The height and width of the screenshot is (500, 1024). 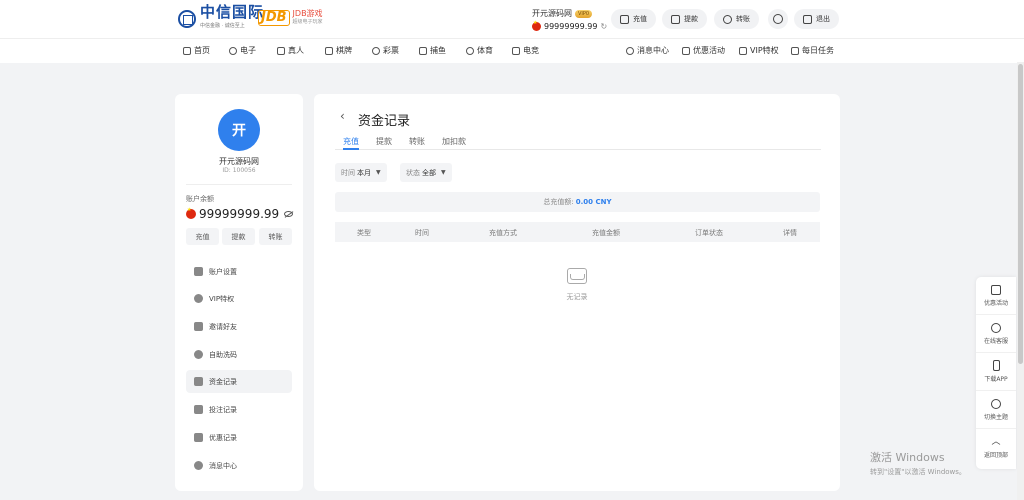 What do you see at coordinates (743, 50) in the screenshot?
I see `crown-icon` at bounding box center [743, 50].